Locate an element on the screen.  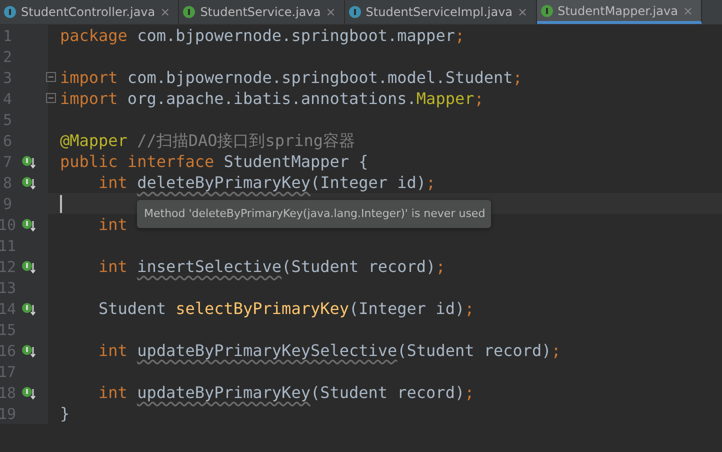
file-tab: StudentServiceImpl.java × is located at coordinates (440, 12).